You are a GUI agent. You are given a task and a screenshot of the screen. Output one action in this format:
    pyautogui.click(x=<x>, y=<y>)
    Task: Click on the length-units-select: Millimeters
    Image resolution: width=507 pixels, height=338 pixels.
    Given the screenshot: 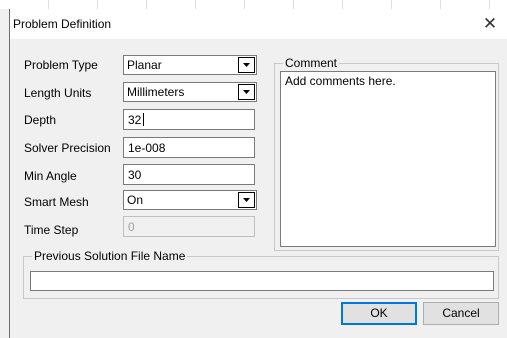 What is the action you would take?
    pyautogui.click(x=190, y=92)
    